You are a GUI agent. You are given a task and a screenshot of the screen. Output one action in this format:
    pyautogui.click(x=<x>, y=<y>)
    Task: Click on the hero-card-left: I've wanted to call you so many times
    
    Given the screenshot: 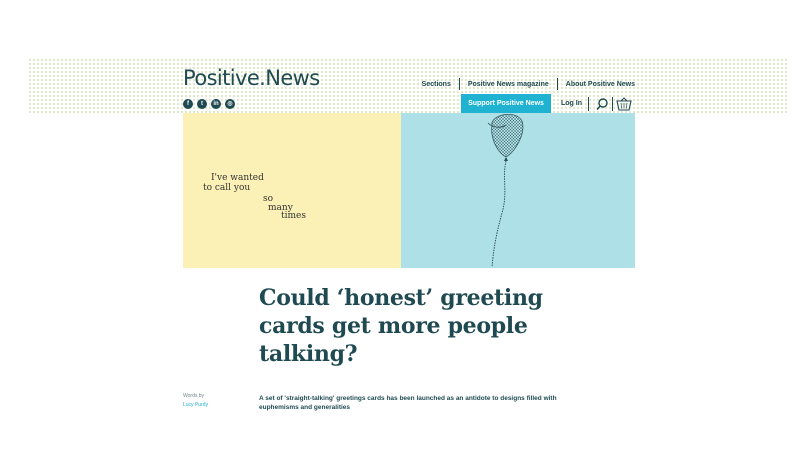 What is the action you would take?
    pyautogui.click(x=292, y=190)
    